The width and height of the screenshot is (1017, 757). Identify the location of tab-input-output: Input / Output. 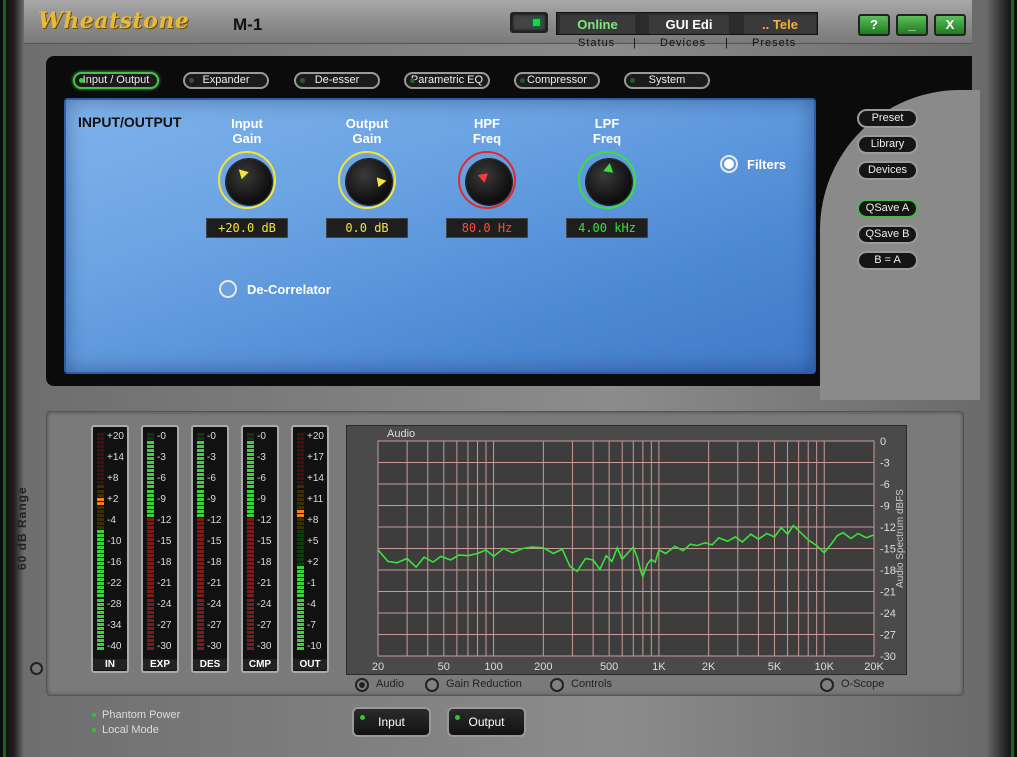
(116, 80).